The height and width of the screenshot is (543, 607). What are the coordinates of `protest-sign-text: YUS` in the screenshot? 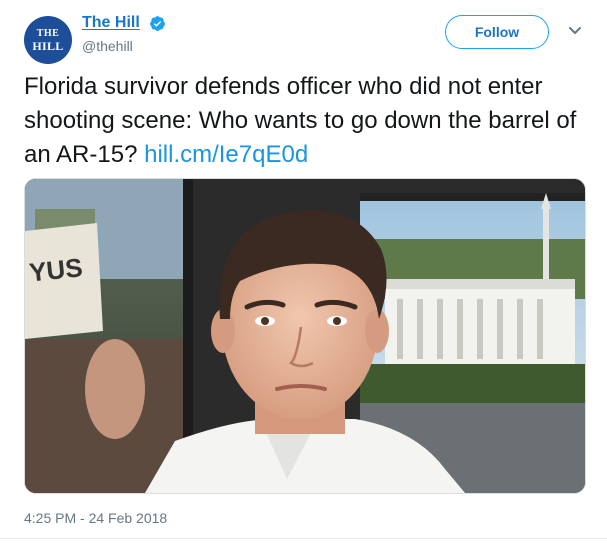 It's located at (56, 269).